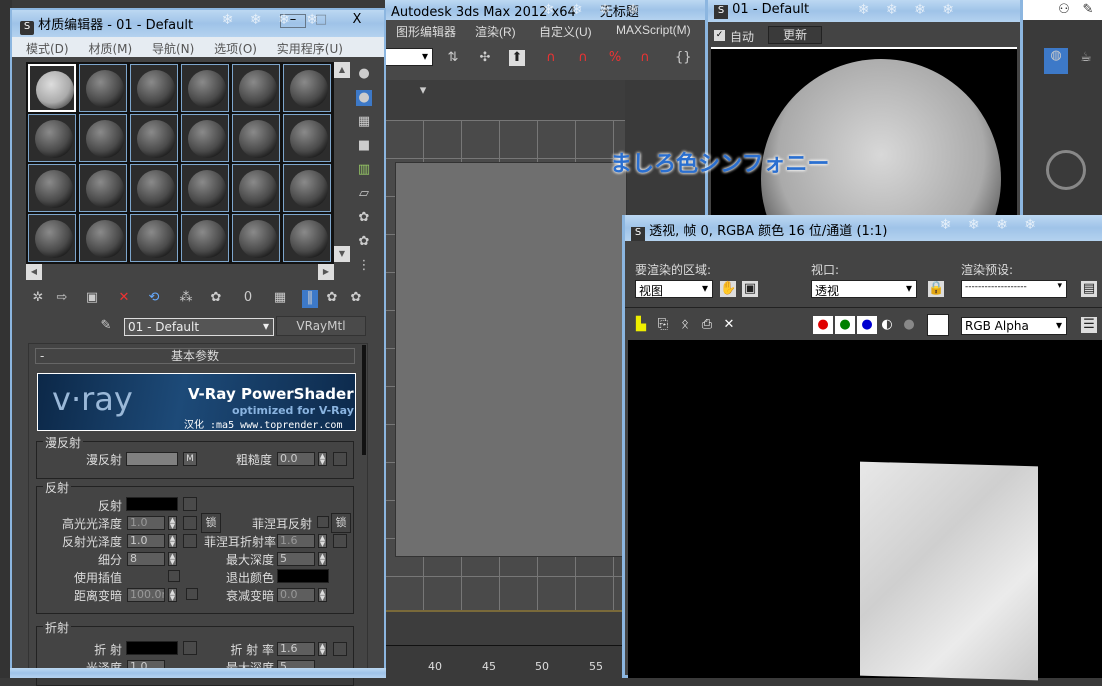 Image resolution: width=1102 pixels, height=686 pixels. I want to click on fresnel-checkbox, so click(323, 522).